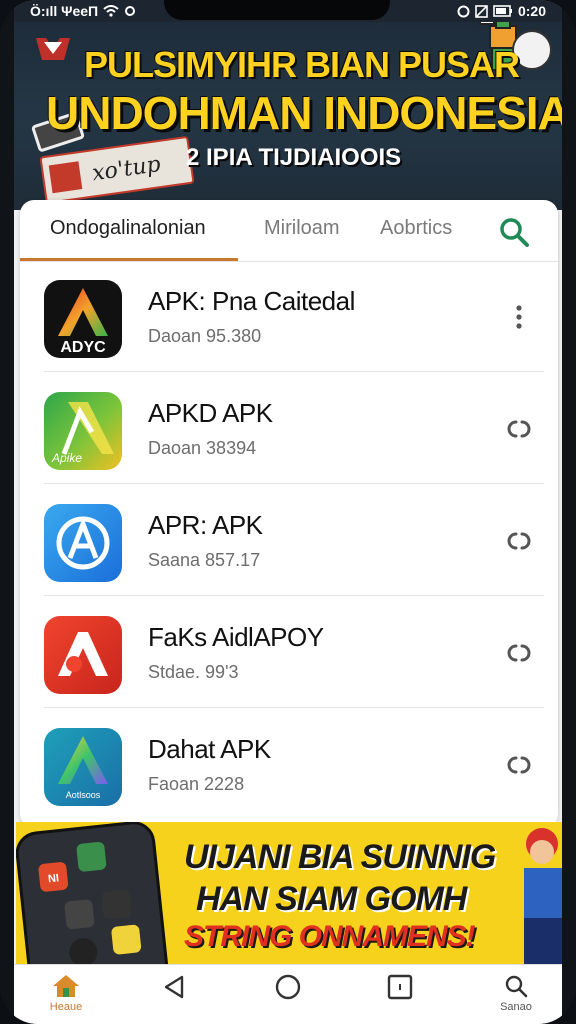  I want to click on apike-logo-icon: Apike, so click(82, 433).